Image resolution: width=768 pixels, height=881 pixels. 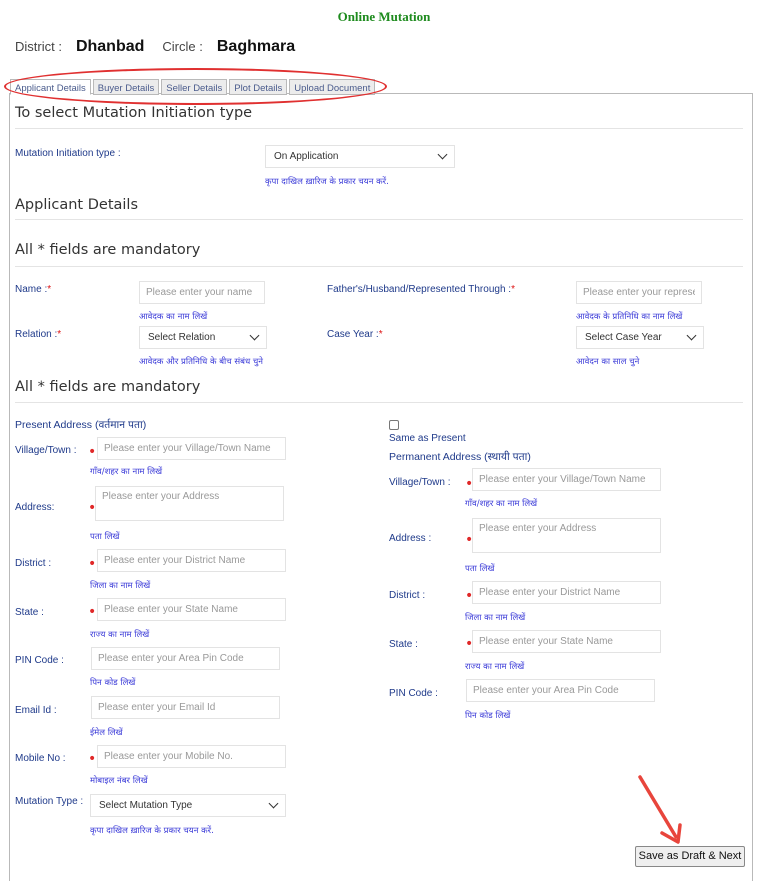 What do you see at coordinates (191, 756) in the screenshot?
I see `mobile-input` at bounding box center [191, 756].